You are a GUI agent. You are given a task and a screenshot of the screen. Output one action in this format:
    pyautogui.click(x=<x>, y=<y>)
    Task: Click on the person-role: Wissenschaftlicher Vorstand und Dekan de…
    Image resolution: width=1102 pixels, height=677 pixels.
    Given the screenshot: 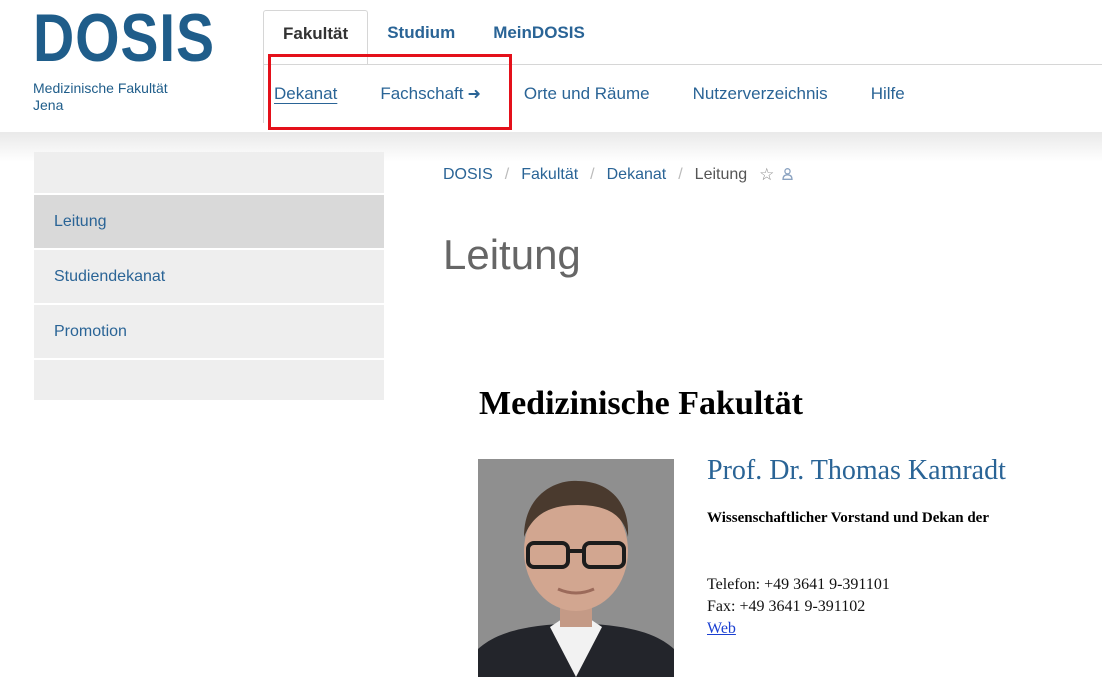 What is the action you would take?
    pyautogui.click(x=848, y=518)
    